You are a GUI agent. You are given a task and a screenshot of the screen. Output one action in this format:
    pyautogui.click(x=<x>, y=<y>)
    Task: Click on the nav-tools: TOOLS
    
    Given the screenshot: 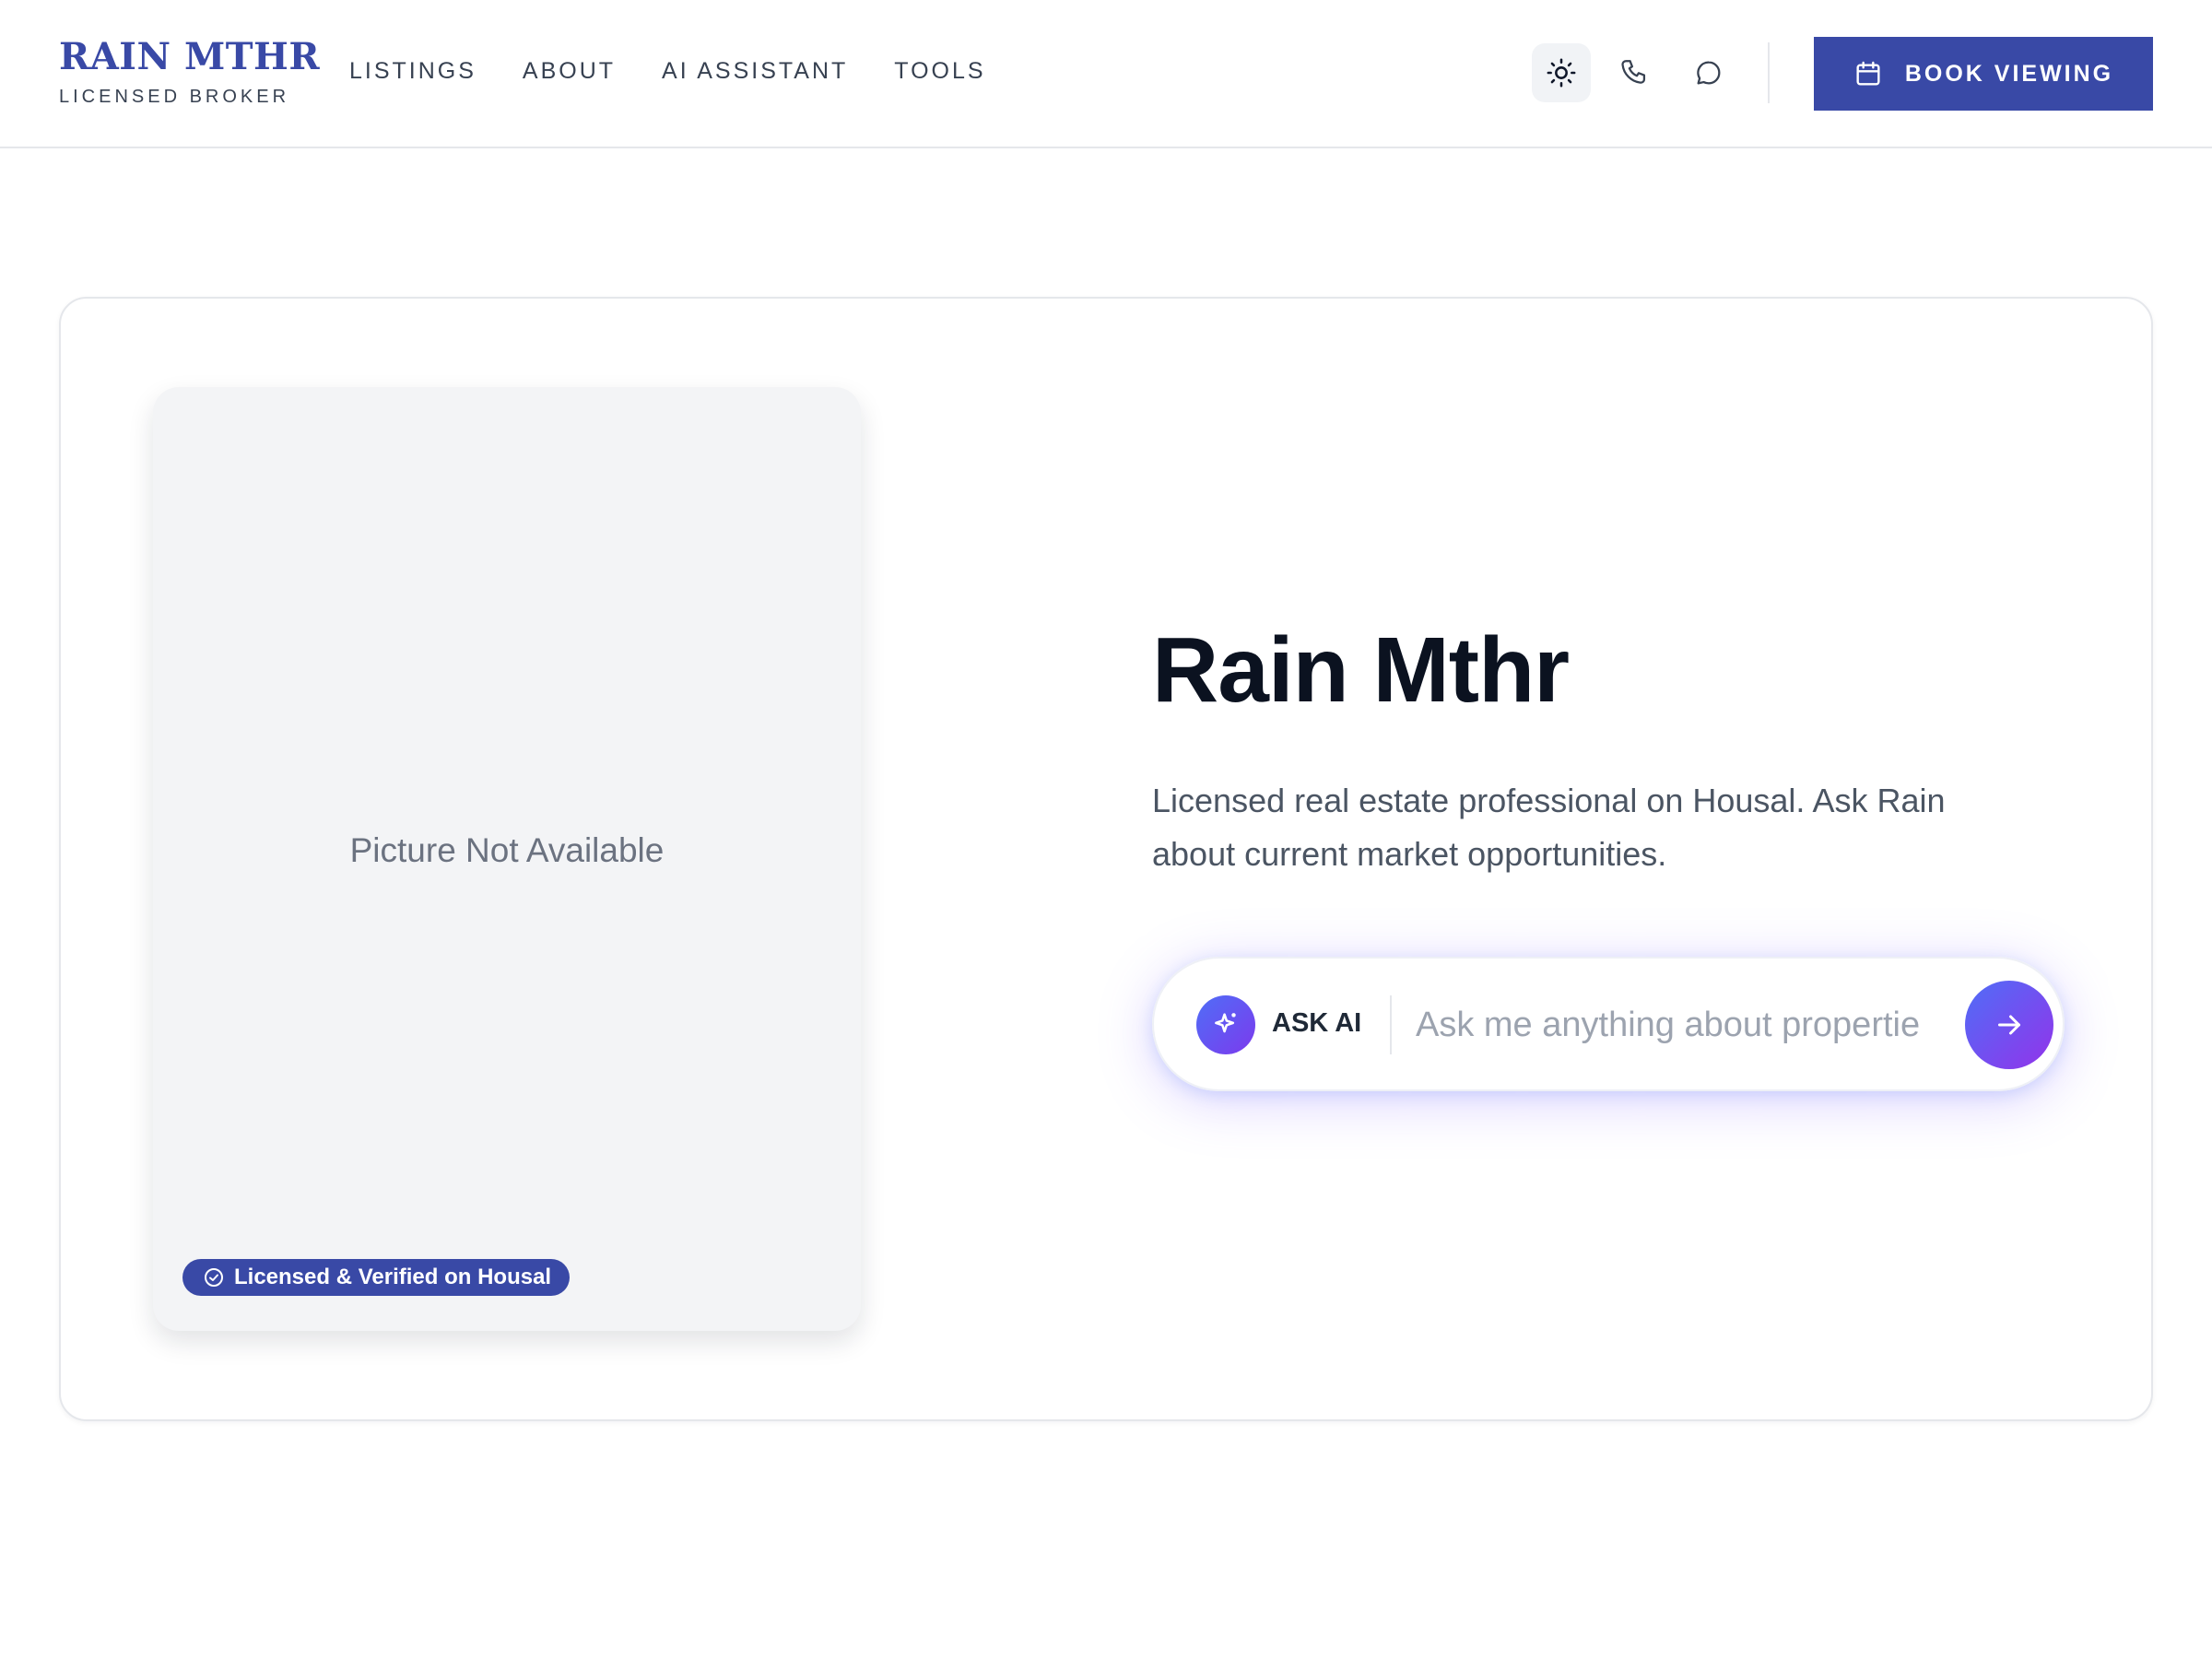 What is the action you would take?
    pyautogui.click(x=939, y=71)
    